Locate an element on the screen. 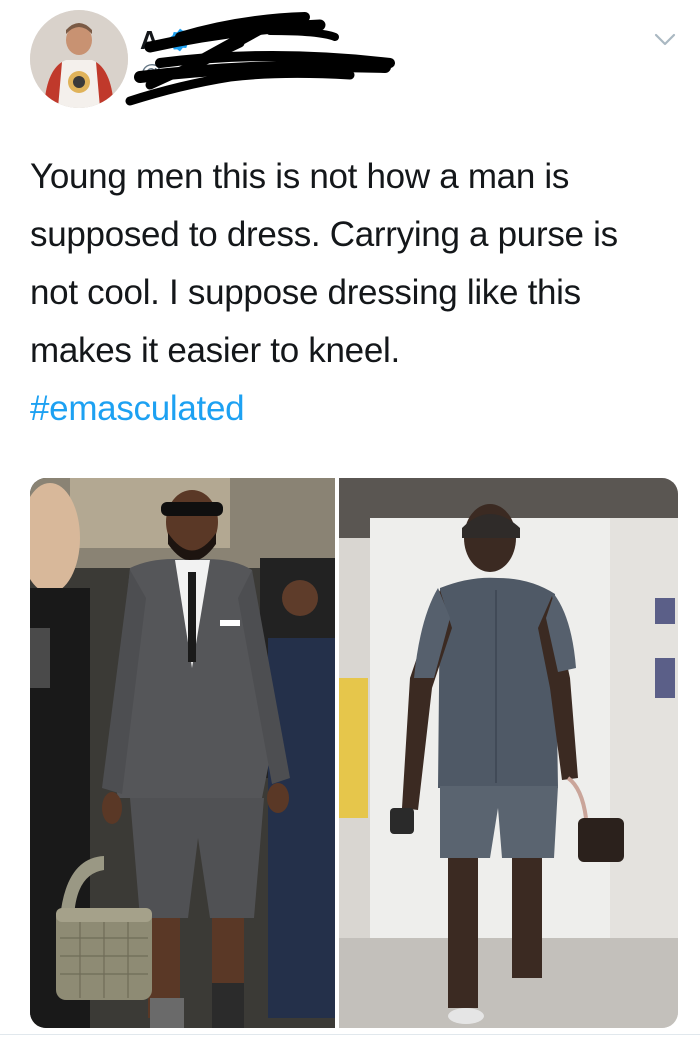 This screenshot has height=1040, width=700. bottom-divider is located at coordinates (350, 1034).